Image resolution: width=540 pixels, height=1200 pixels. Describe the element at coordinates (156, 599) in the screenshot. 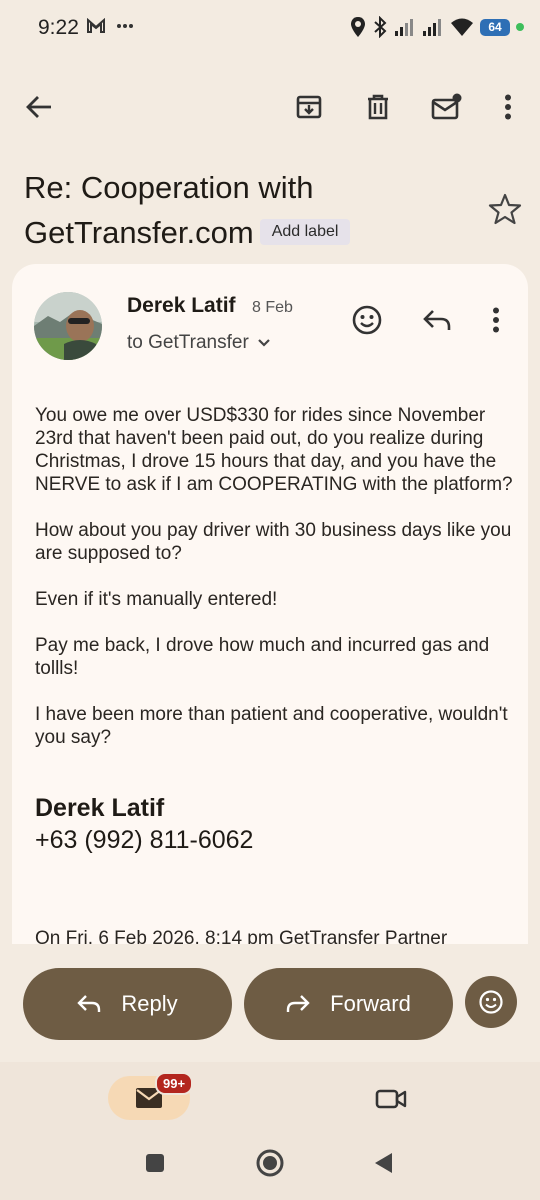

I see `body-paragraph: Even if it's manually entered!` at that location.